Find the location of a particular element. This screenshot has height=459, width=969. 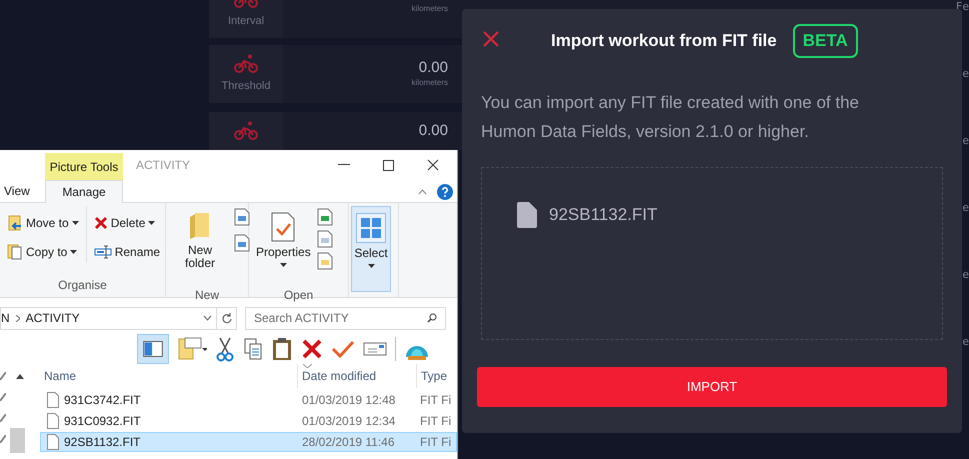

ribbon-tab: View is located at coordinates (22, 191).